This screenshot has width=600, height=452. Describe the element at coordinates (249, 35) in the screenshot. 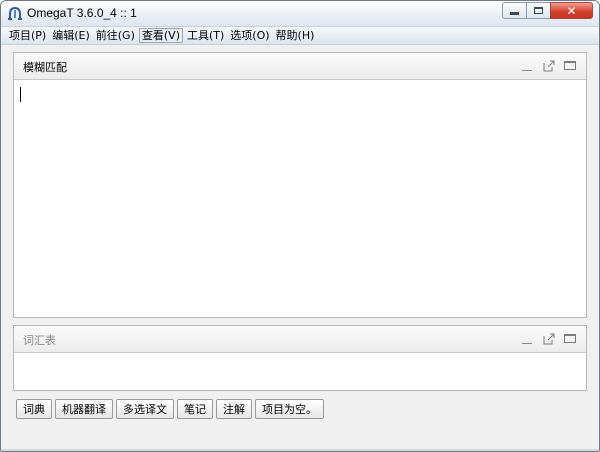

I see `menu-options: 选项(O)` at that location.